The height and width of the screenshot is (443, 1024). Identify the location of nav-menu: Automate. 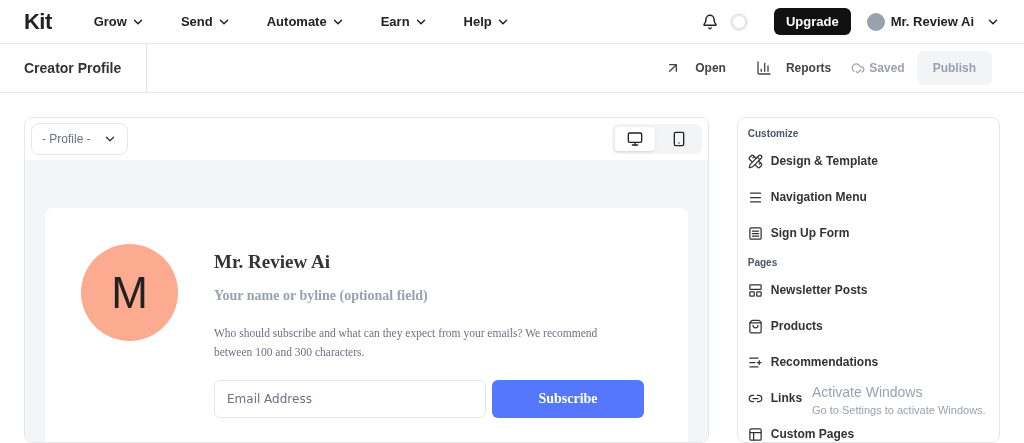
(305, 21).